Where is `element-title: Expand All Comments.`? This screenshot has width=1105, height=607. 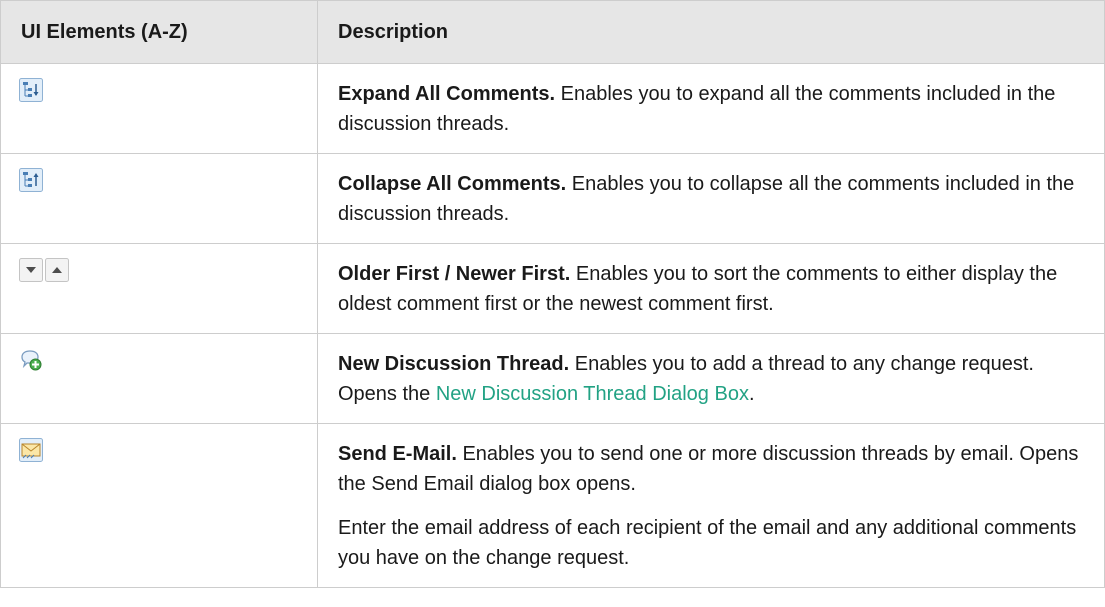 element-title: Expand All Comments. is located at coordinates (447, 94).